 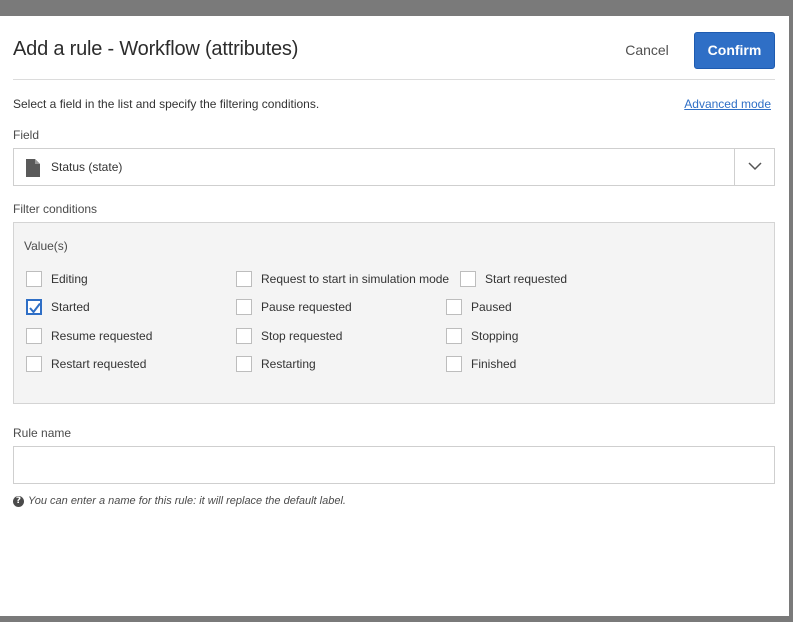 I want to click on confirm-button: Confirm, so click(x=734, y=50).